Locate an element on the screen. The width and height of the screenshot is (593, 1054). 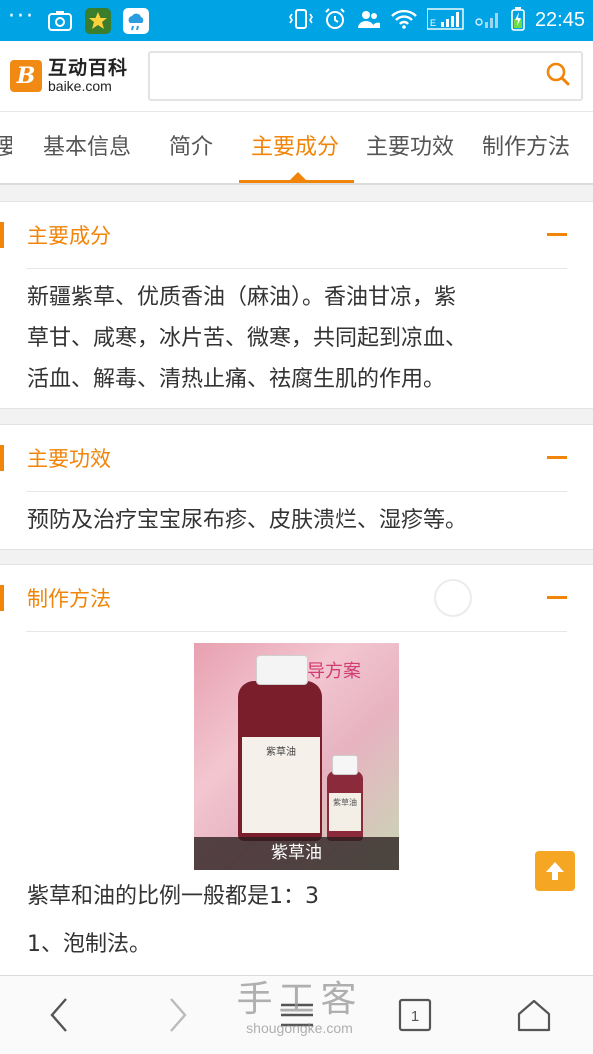
arrow-up-icon is located at coordinates (555, 871).